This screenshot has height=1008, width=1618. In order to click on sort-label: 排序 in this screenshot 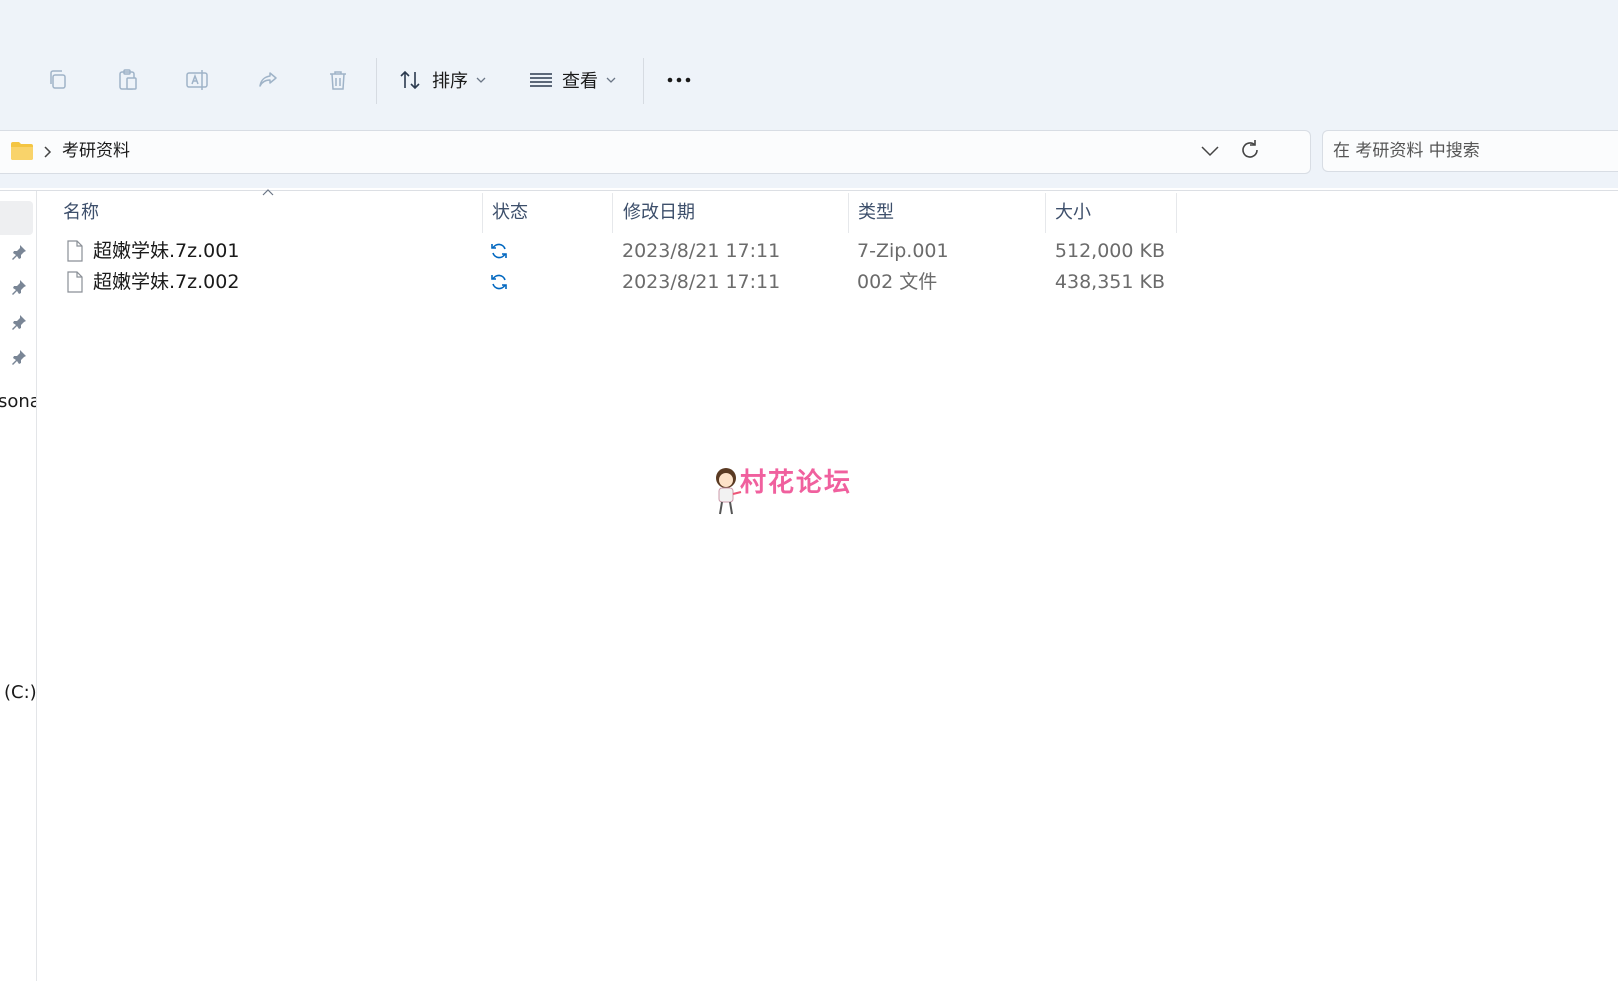, I will do `click(450, 81)`.